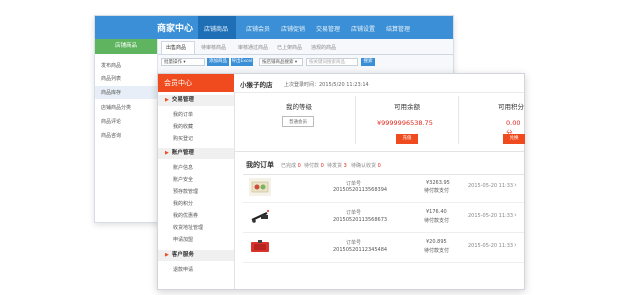  What do you see at coordinates (196, 153) in the screenshot?
I see `section-account-management: ▶ 账户管理` at bounding box center [196, 153].